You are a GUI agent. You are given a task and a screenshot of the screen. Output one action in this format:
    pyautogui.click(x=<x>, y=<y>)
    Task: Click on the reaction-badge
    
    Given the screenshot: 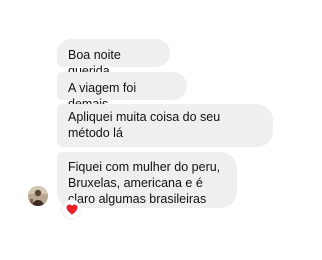 What is the action you would take?
    pyautogui.click(x=71, y=209)
    